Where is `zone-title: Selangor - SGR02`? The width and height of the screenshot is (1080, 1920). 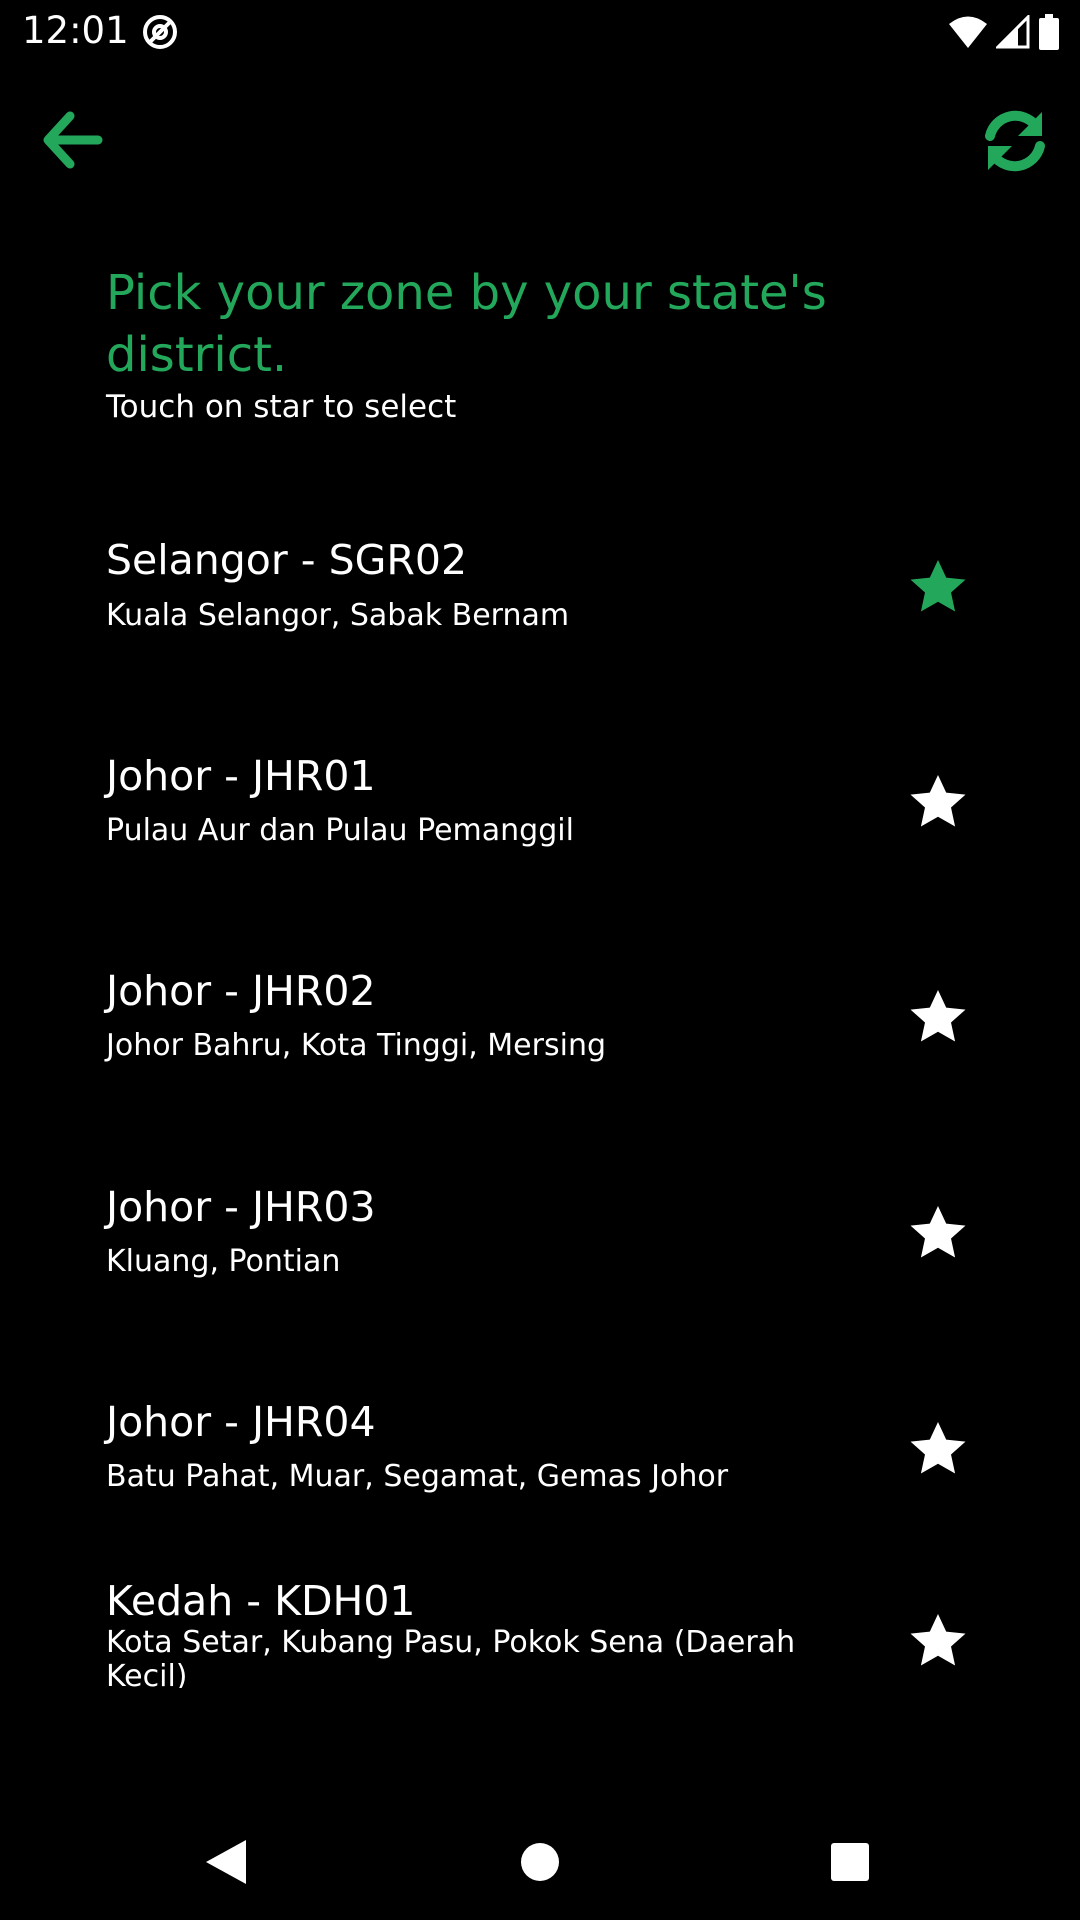
zone-title: Selangor - SGR02 is located at coordinates (287, 560).